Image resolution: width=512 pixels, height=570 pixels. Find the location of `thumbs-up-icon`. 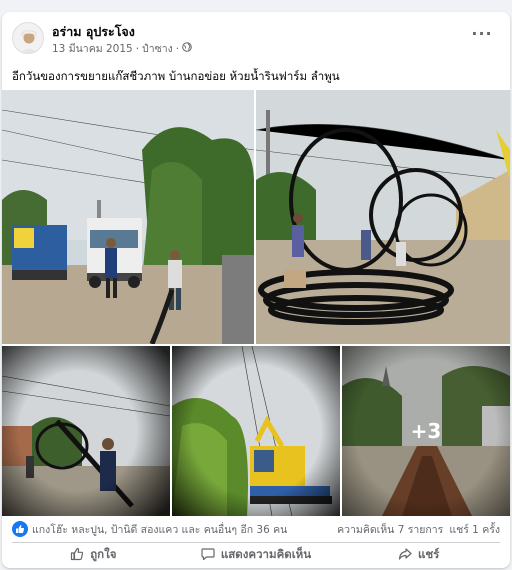

thumbs-up-icon is located at coordinates (77, 555).